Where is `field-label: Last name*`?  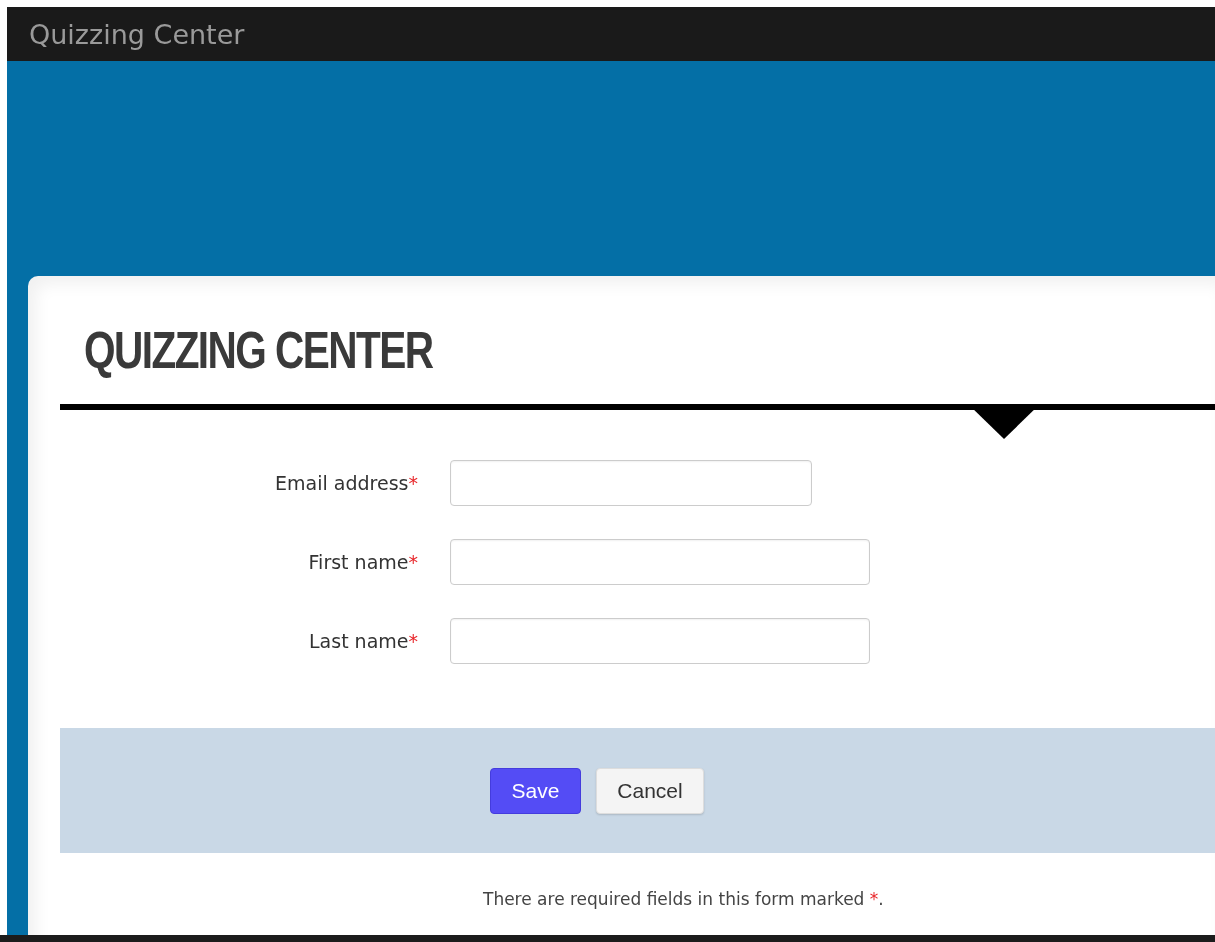 field-label: Last name* is located at coordinates (363, 641).